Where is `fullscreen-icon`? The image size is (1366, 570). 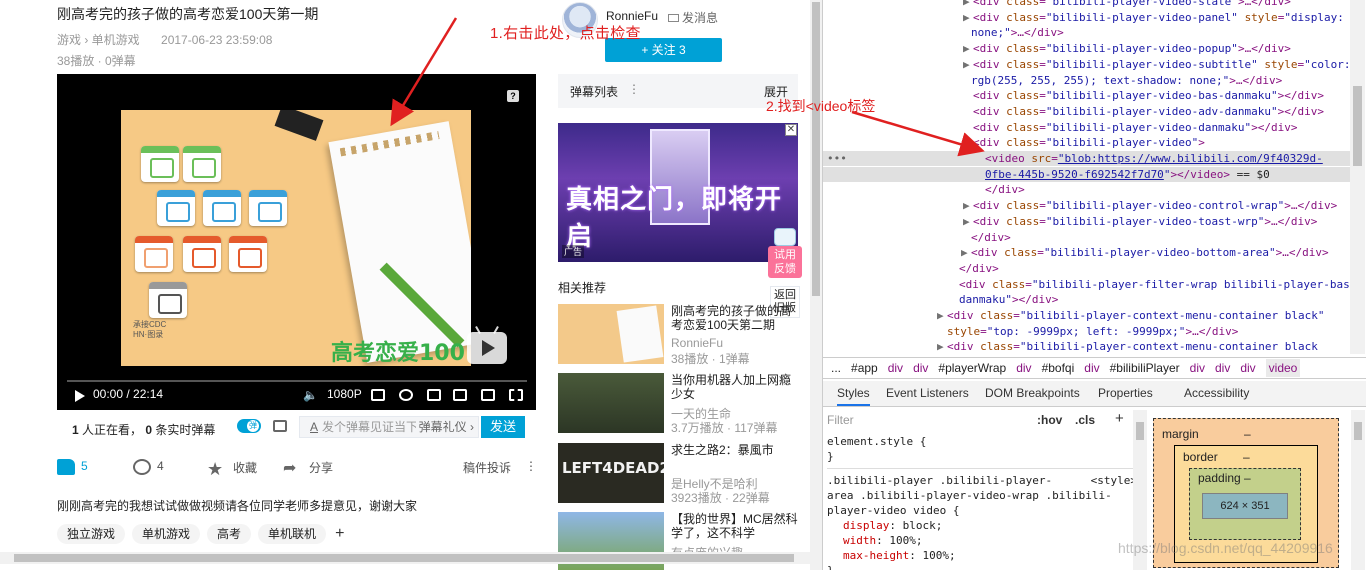
fullscreen-icon is located at coordinates (516, 395).